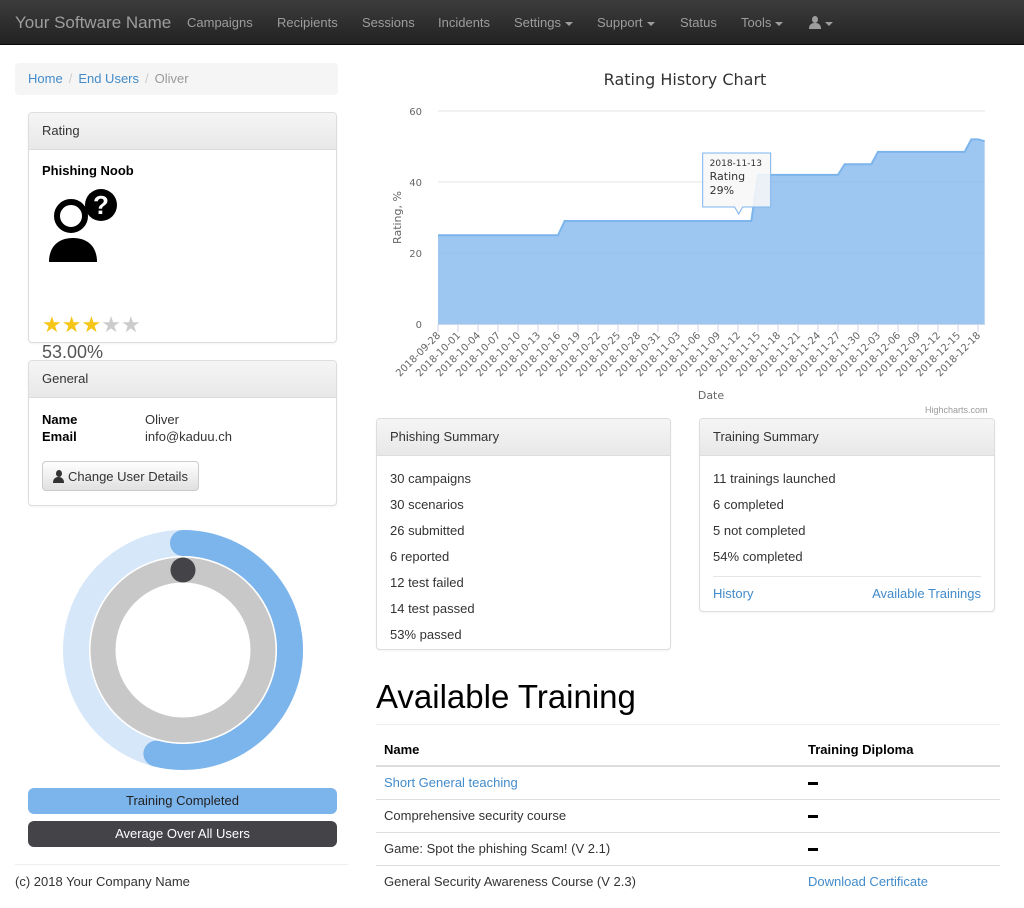  Describe the element at coordinates (59, 436) in the screenshot. I see `email-label: Email` at that location.